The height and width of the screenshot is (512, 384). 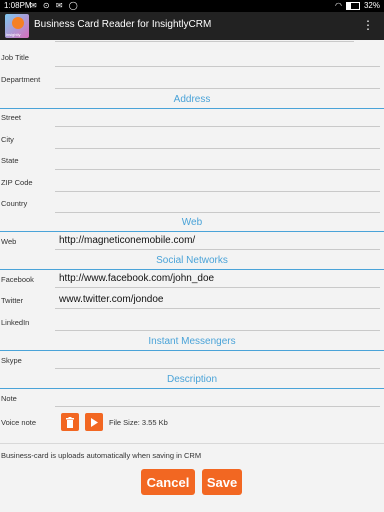 I want to click on section-im: Instant Messengers, so click(x=192, y=343).